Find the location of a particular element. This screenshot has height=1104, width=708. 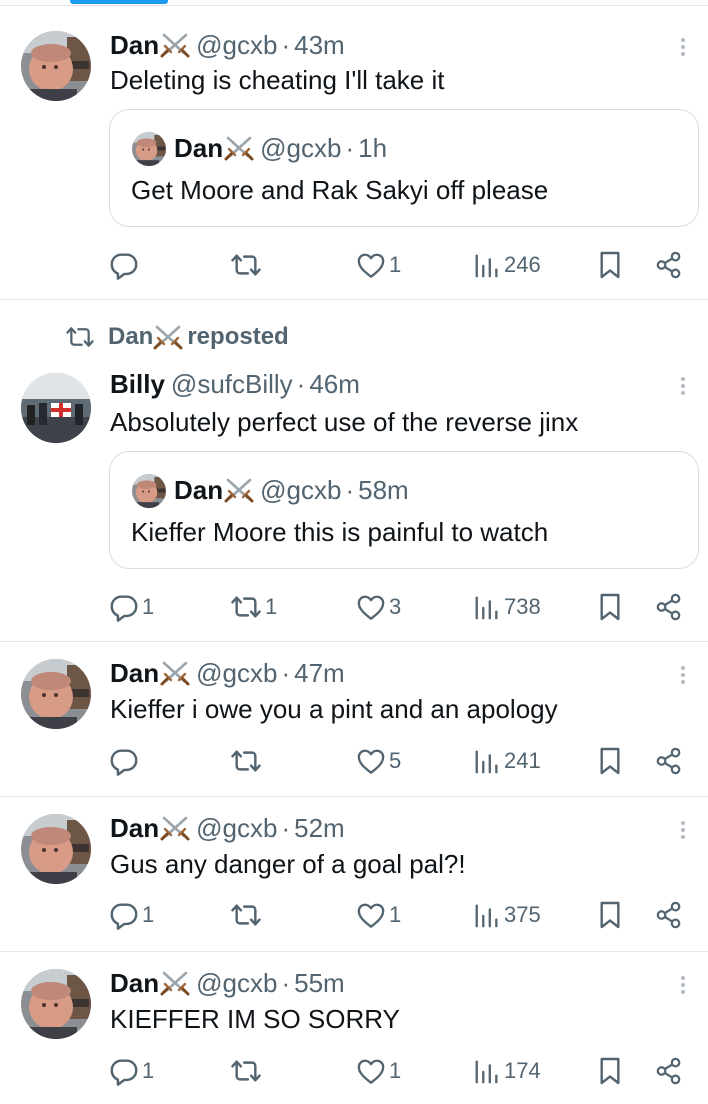

tweet-text: Kieffer i owe you a pint and an apology is located at coordinates (334, 709).